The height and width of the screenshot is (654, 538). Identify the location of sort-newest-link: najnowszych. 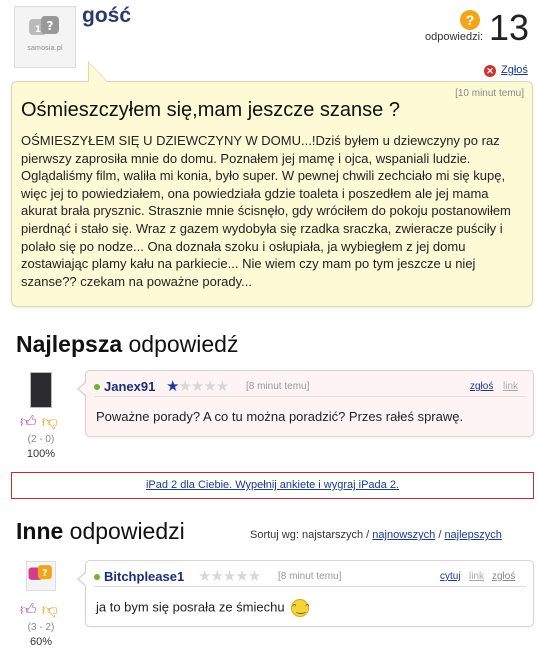
(403, 535).